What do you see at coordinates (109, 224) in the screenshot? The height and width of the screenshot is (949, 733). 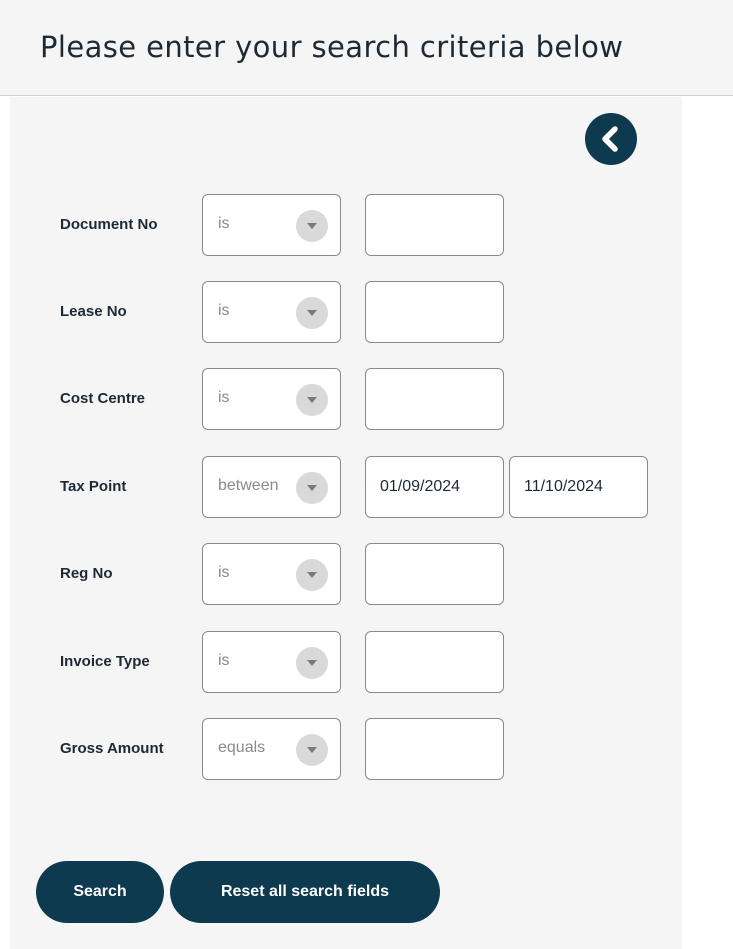 I see `field-label: Document No` at bounding box center [109, 224].